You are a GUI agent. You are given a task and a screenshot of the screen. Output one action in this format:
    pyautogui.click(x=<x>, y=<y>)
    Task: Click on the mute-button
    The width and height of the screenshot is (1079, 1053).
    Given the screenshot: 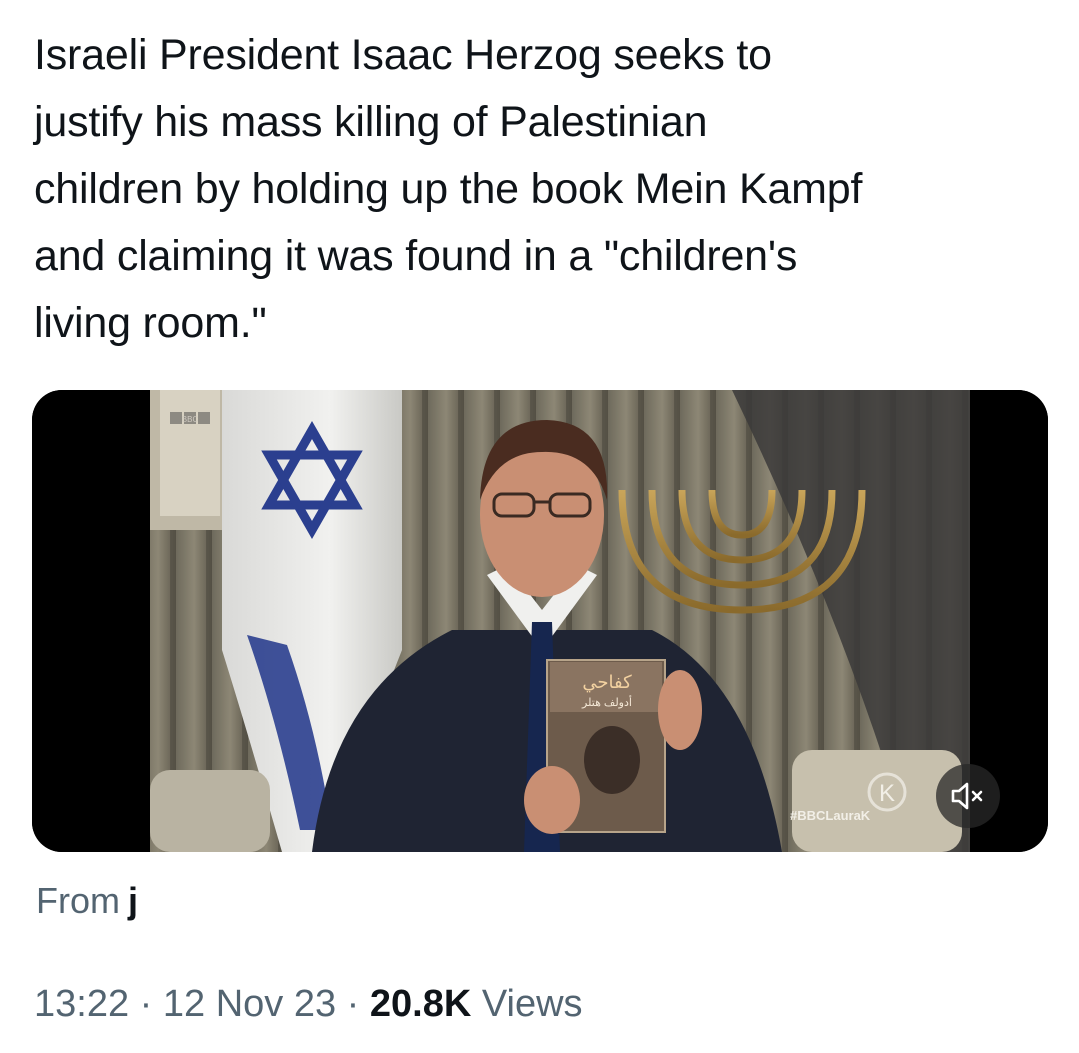 What is the action you would take?
    pyautogui.click(x=968, y=796)
    